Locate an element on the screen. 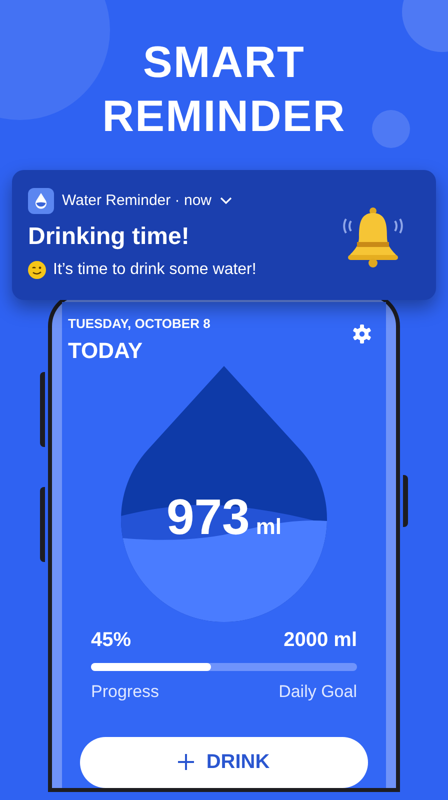 The width and height of the screenshot is (448, 800). plus-icon is located at coordinates (186, 762).